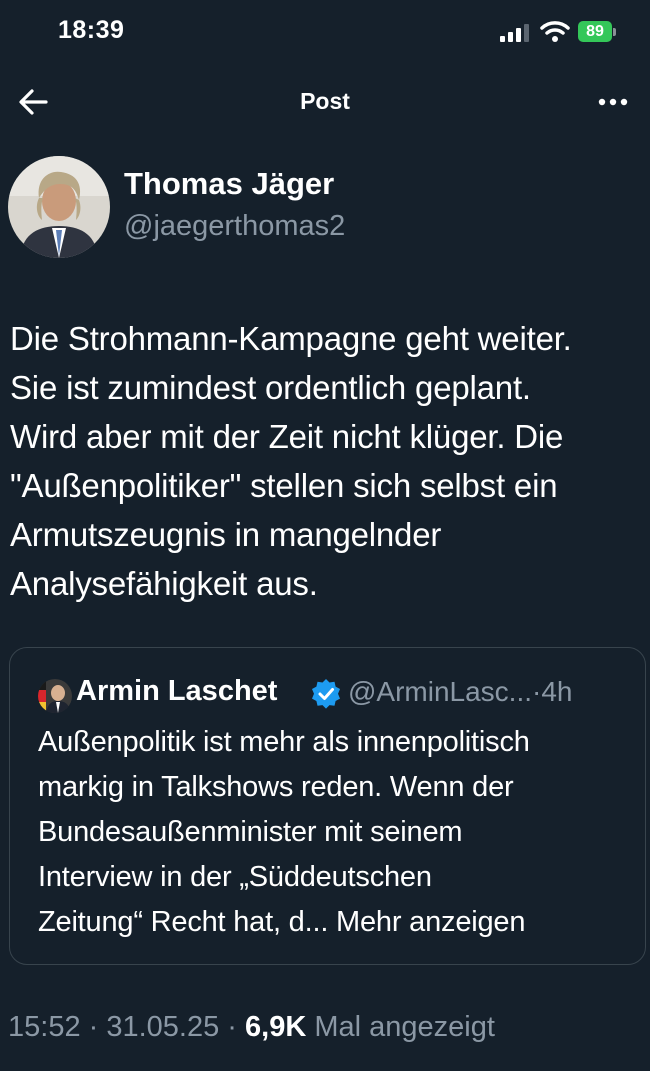 The height and width of the screenshot is (1071, 650). What do you see at coordinates (163, 1027) in the screenshot?
I see `post-date: 31.05.25` at bounding box center [163, 1027].